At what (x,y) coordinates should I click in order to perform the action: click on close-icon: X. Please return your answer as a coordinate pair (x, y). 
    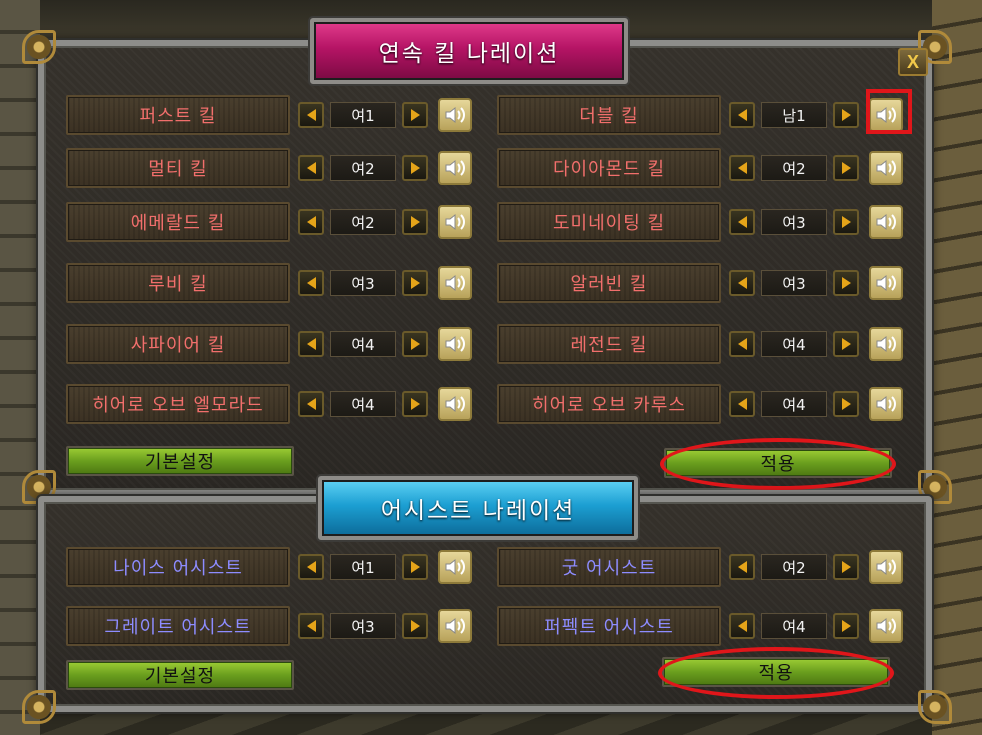
    Looking at the image, I should click on (912, 61).